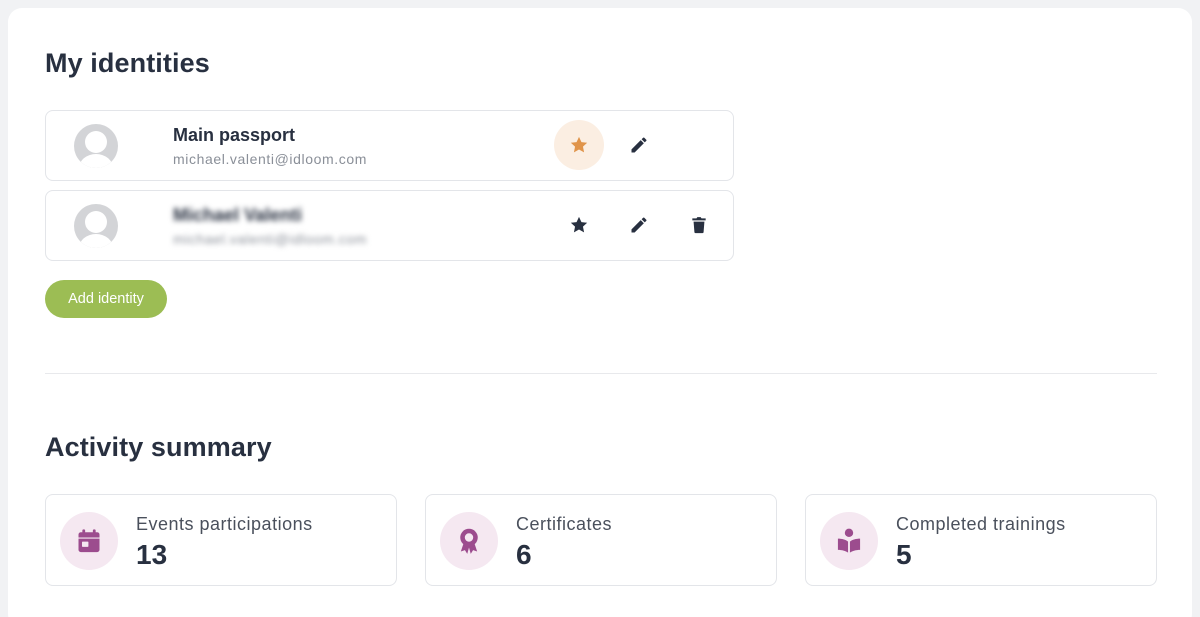 Image resolution: width=1200 pixels, height=617 pixels. I want to click on delete-button, so click(699, 225).